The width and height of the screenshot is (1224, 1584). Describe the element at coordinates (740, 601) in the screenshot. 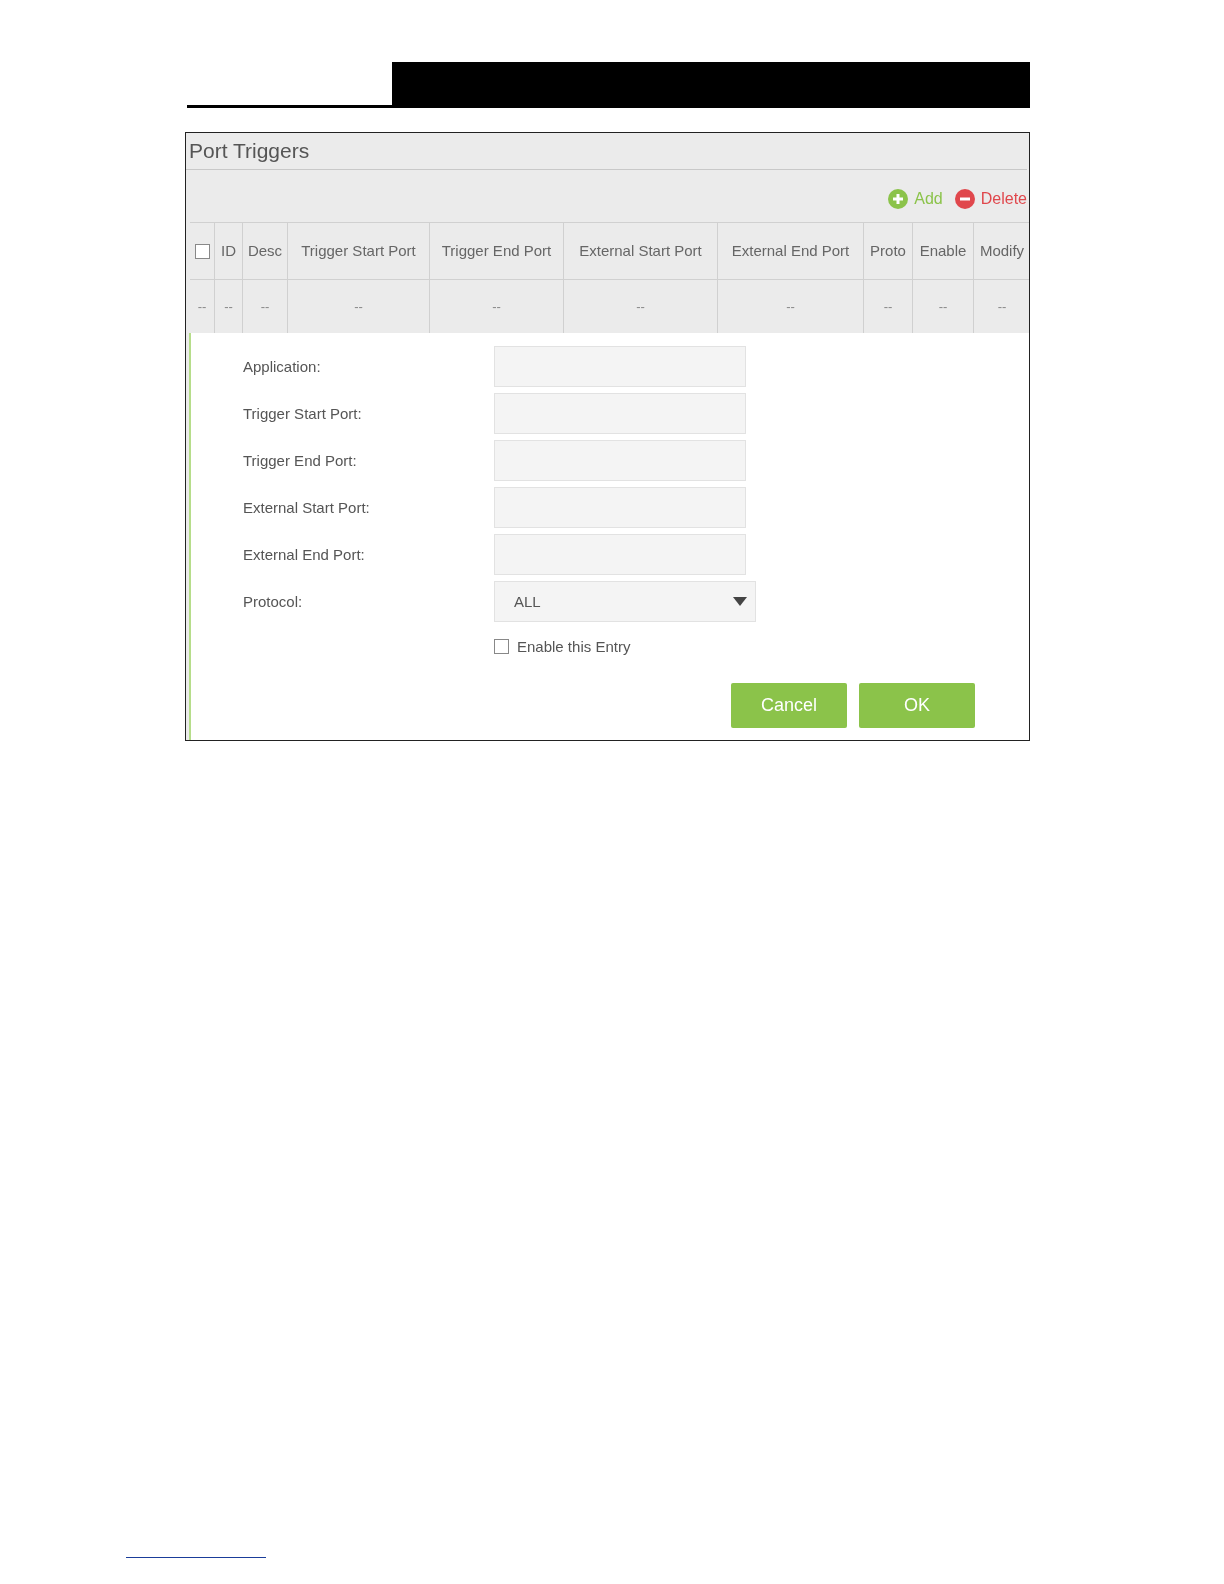

I see `caret-icon` at that location.